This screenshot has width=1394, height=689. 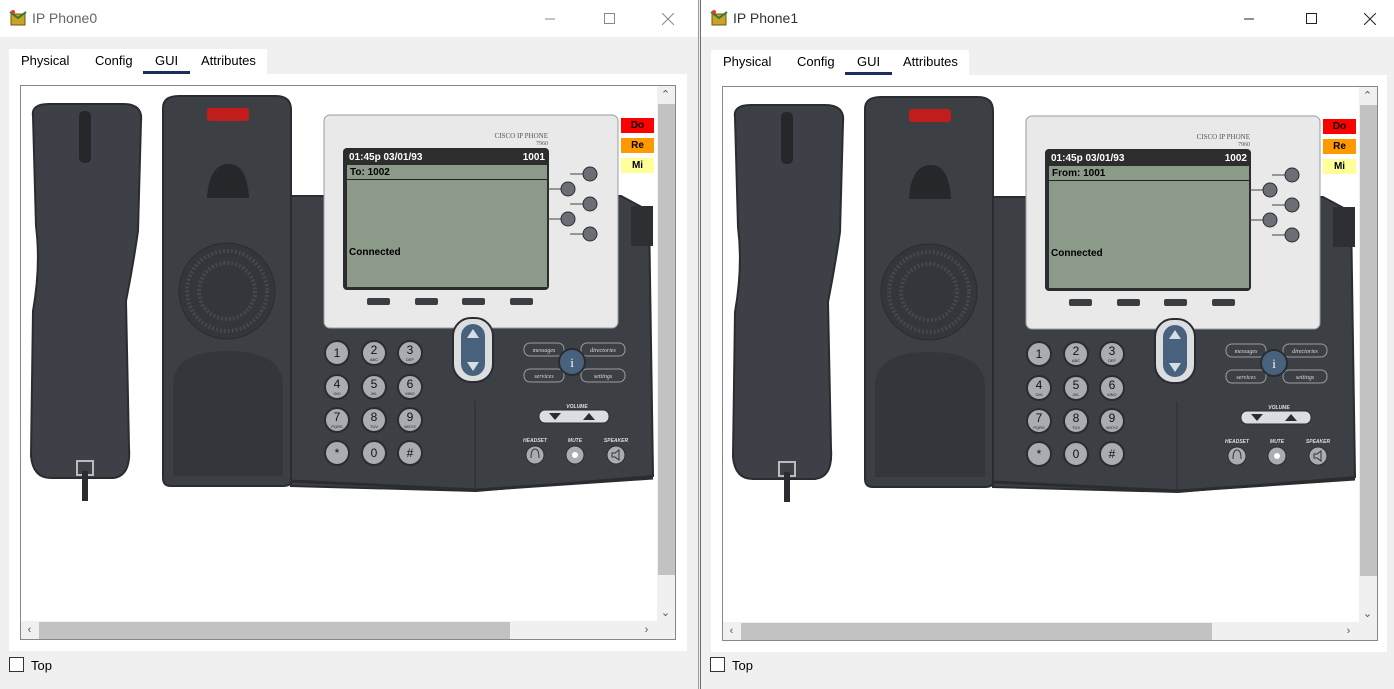 I want to click on maximize-icon, so click(x=1311, y=18).